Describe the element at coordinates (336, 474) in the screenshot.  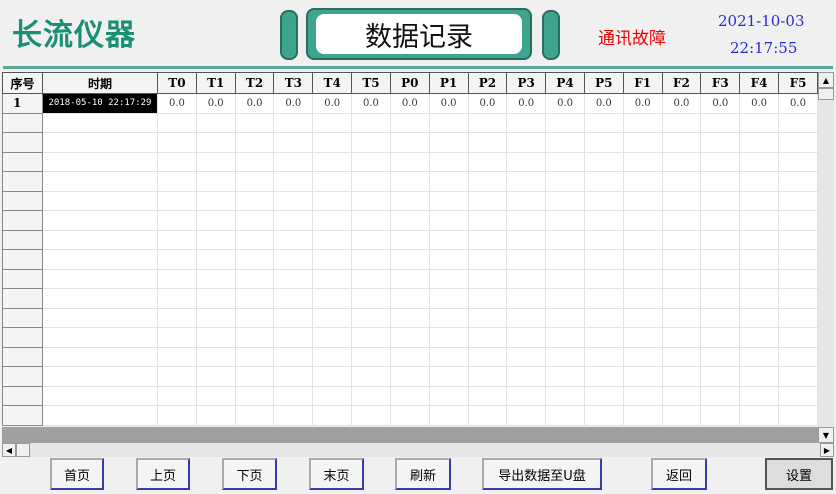
I see `last-page-button: 末页` at that location.